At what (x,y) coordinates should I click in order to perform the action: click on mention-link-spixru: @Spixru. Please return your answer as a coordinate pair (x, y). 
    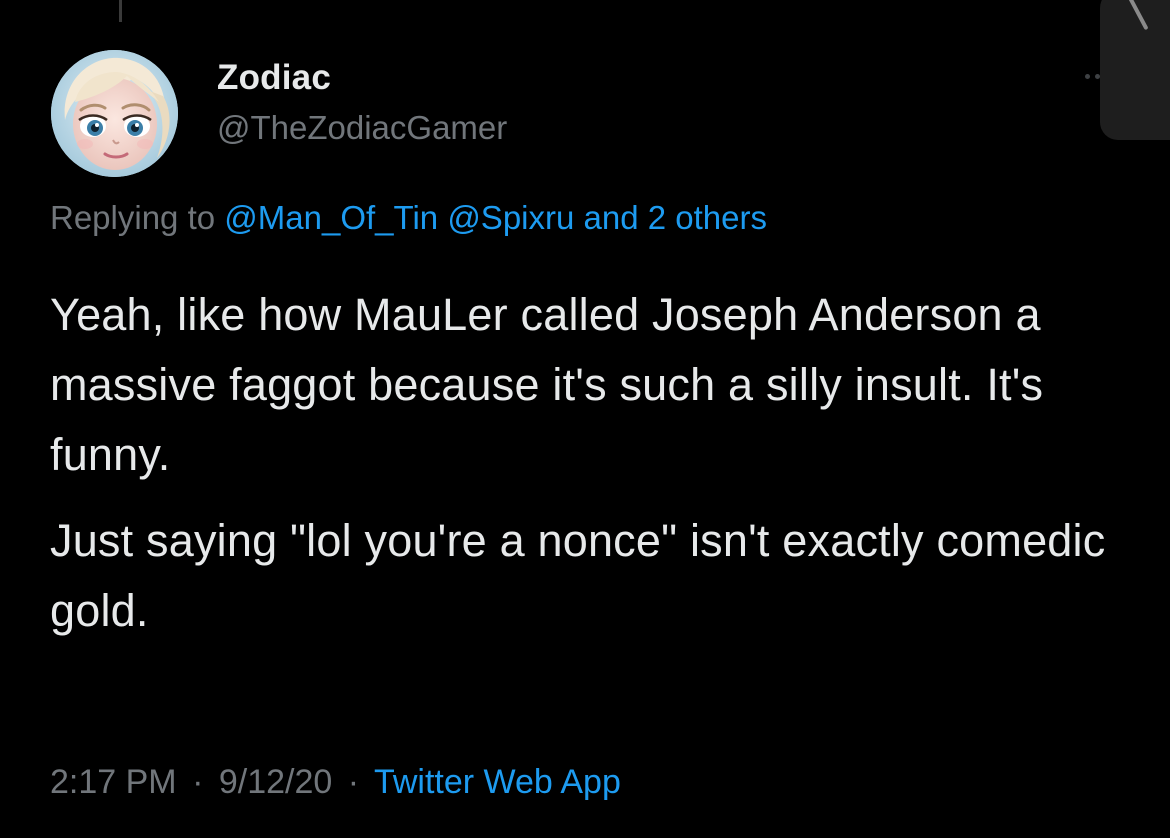
    Looking at the image, I should click on (510, 217).